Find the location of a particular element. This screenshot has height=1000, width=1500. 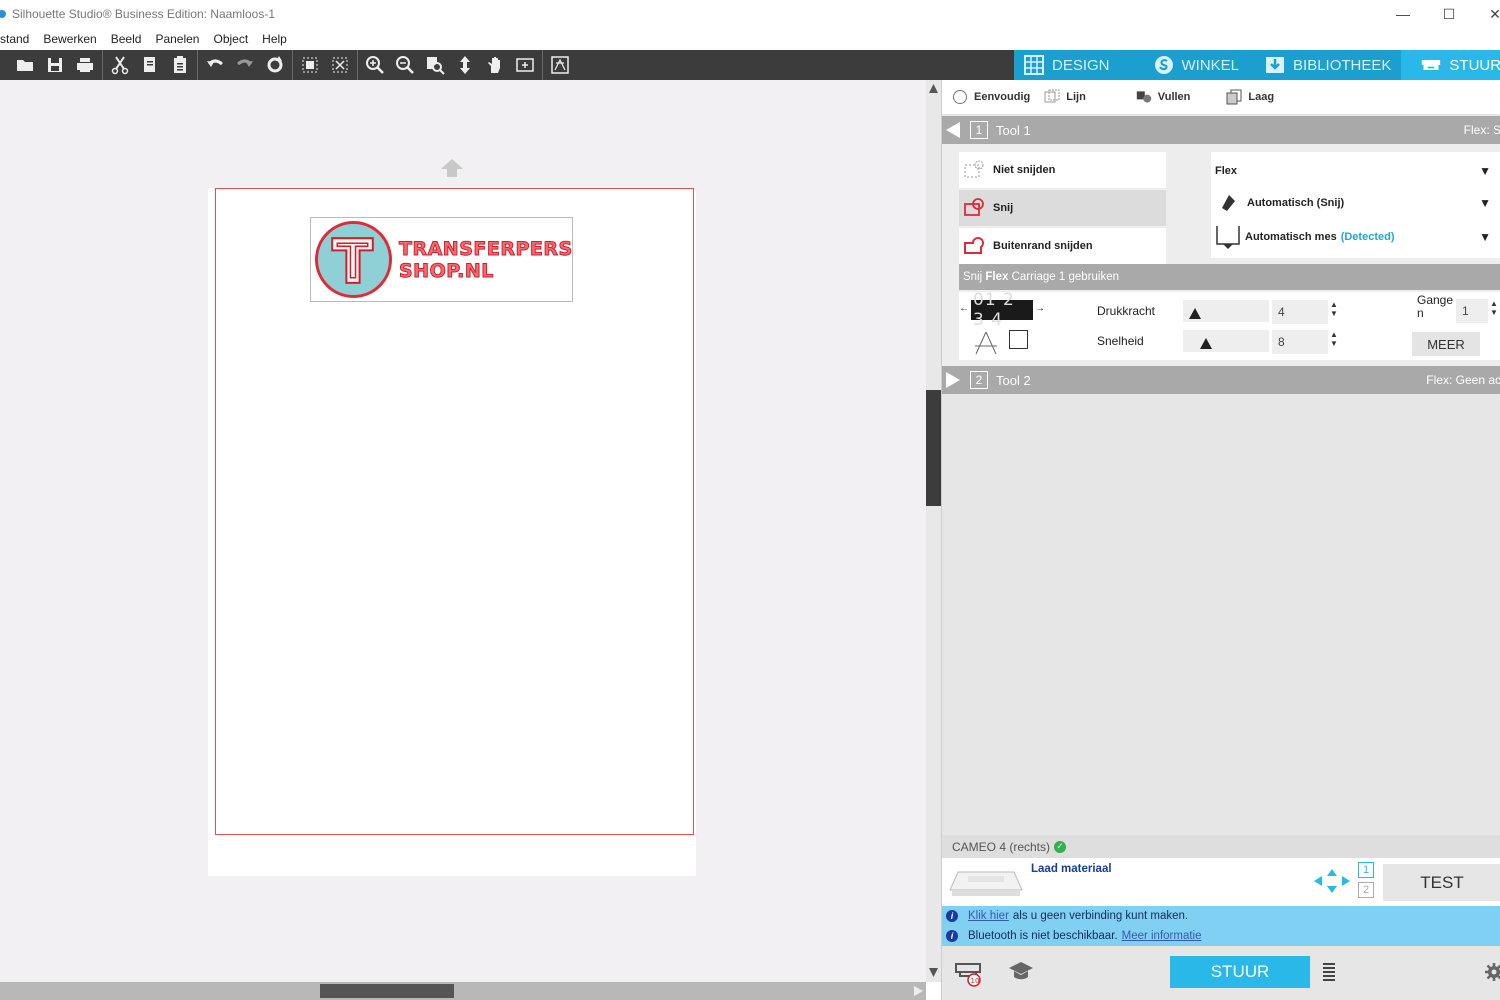

speed-field: 8 is located at coordinates (1300, 342).